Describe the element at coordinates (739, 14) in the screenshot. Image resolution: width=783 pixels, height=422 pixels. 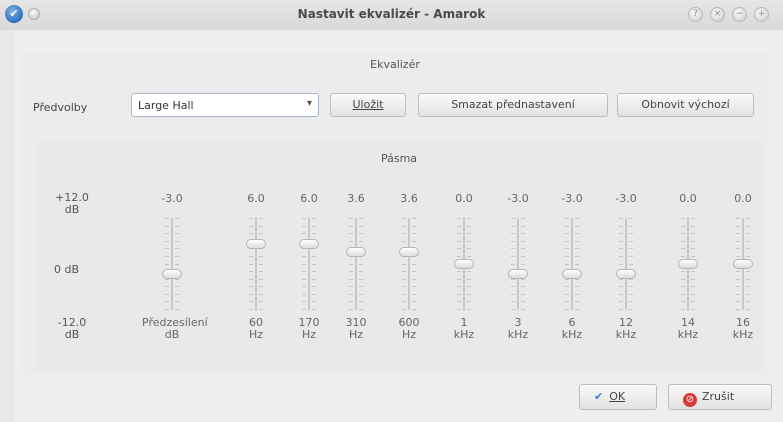
I see `minimize-icon: −` at that location.